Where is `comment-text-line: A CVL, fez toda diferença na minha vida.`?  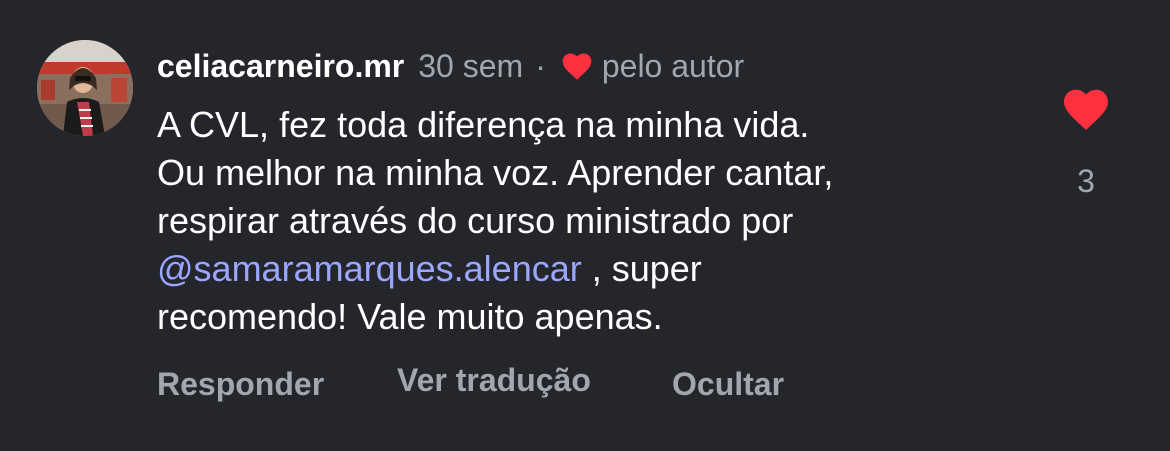
comment-text-line: A CVL, fez toda diferença na minha vida. is located at coordinates (483, 124).